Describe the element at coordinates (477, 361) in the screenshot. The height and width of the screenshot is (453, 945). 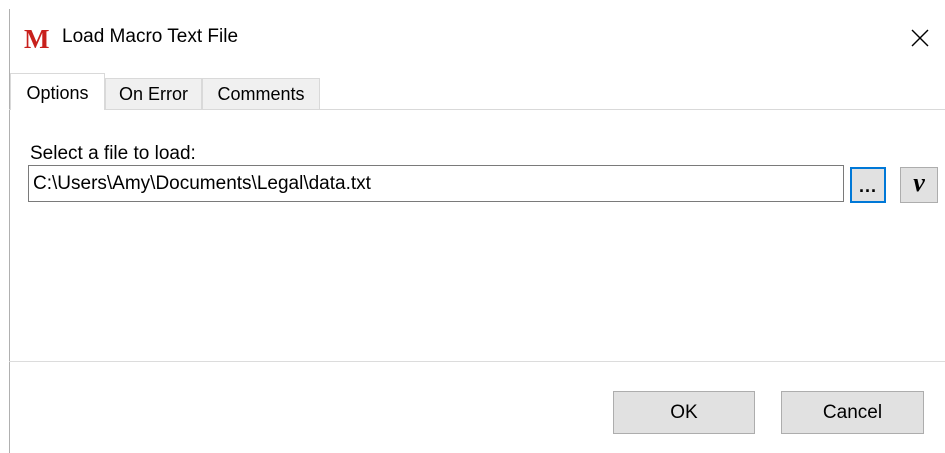
I see `footer-divider` at that location.